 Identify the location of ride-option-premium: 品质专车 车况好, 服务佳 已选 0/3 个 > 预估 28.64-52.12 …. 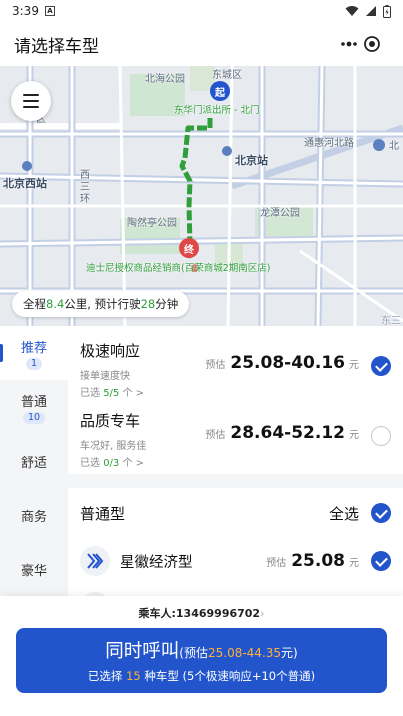
(235, 432).